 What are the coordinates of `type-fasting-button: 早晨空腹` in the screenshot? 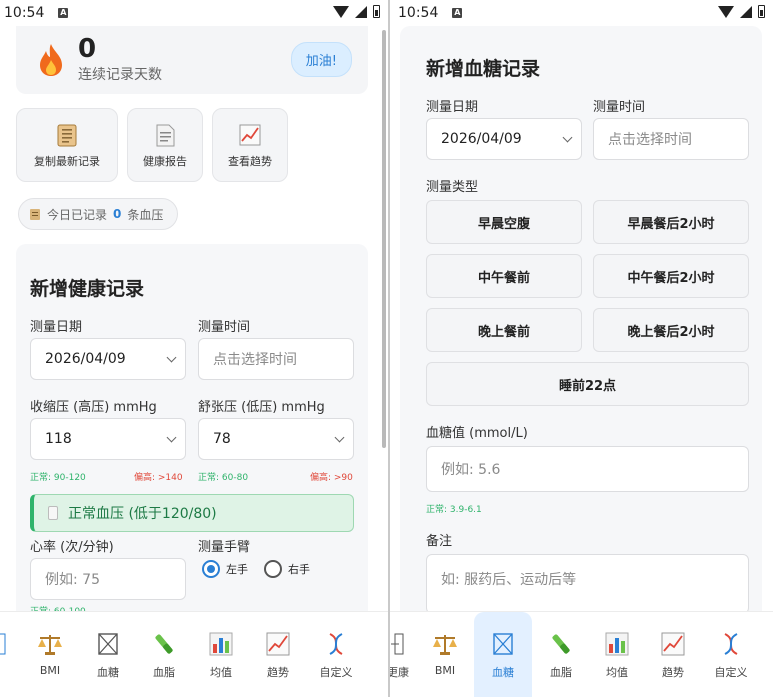 It's located at (504, 222).